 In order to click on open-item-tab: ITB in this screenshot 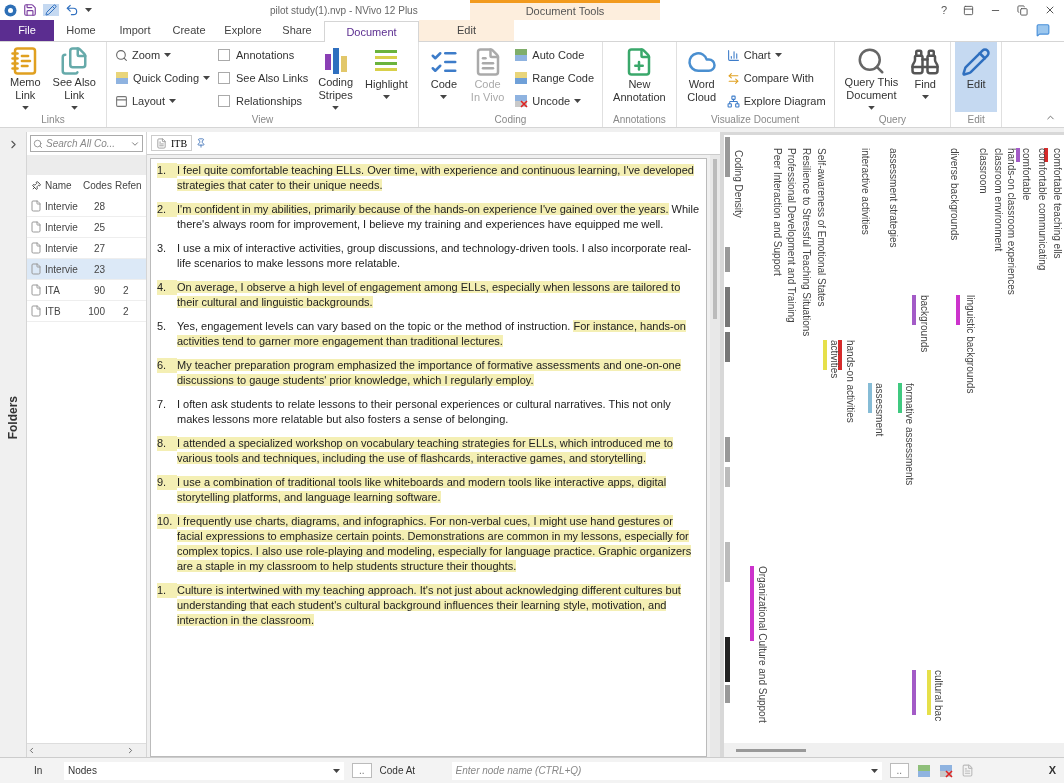, I will do `click(172, 143)`.